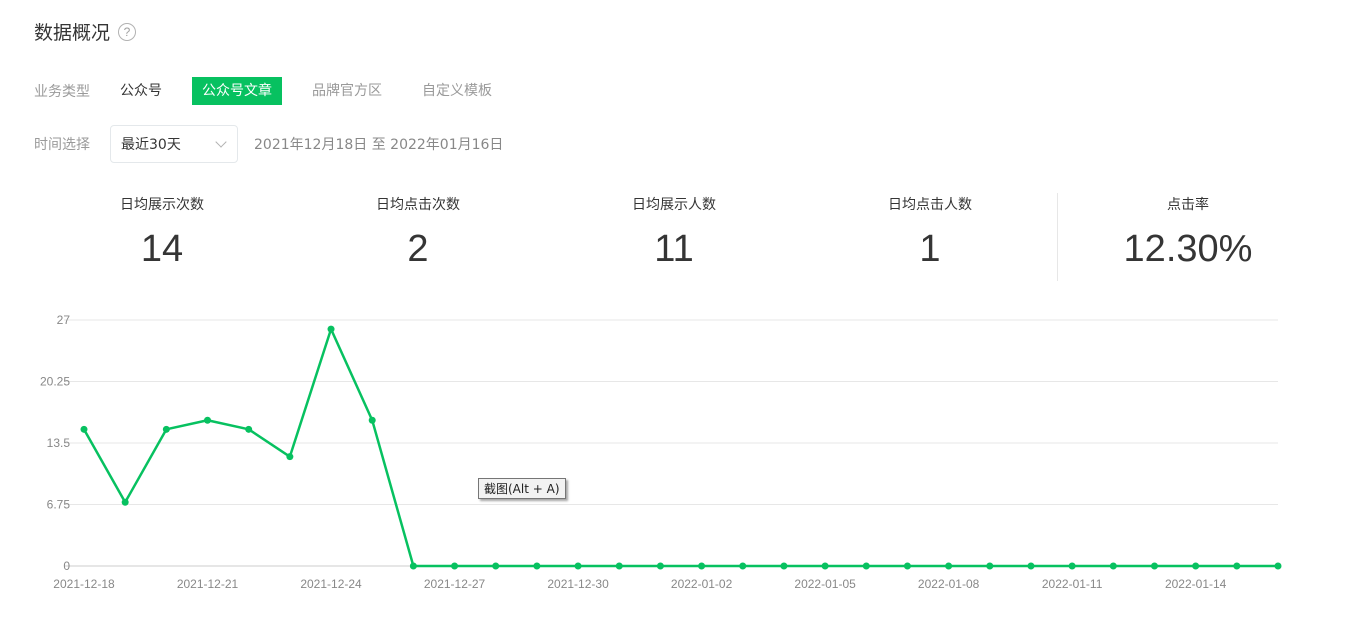 This screenshot has width=1345, height=619. Describe the element at coordinates (208, 584) in the screenshot. I see `x-tick-label: 2021-12-21` at that location.